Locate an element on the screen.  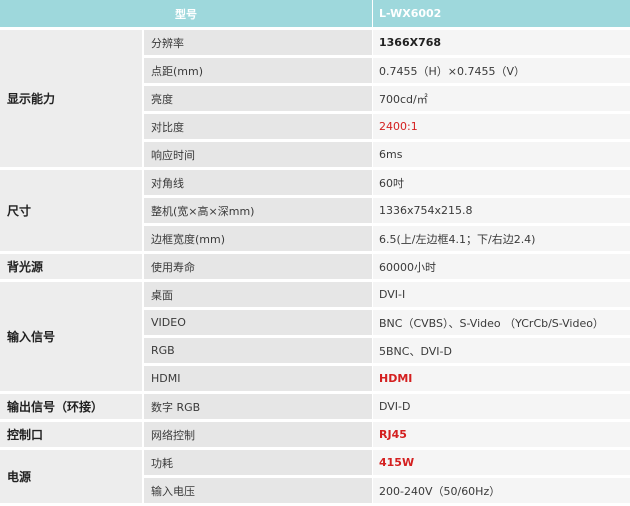
row-value: 6ms is located at coordinates (501, 156).